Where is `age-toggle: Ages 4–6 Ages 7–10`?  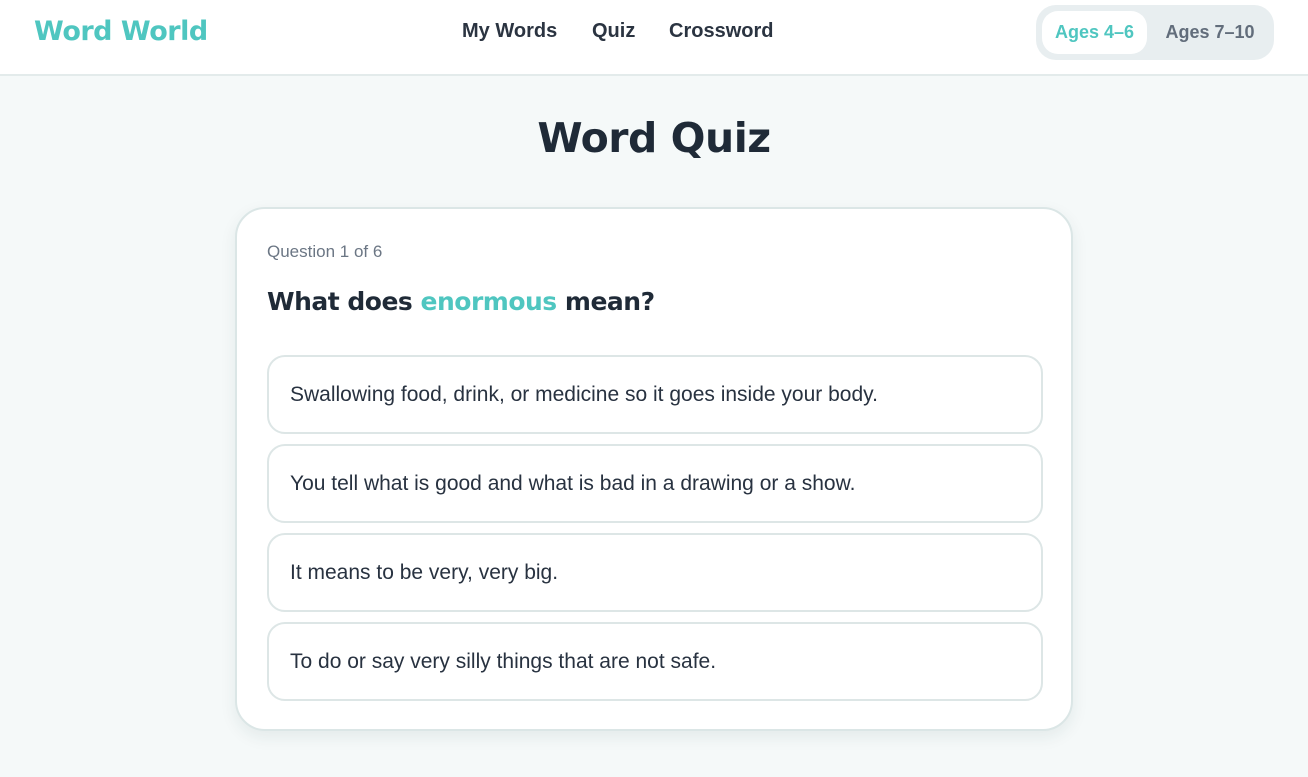 age-toggle: Ages 4–6 Ages 7–10 is located at coordinates (1155, 32).